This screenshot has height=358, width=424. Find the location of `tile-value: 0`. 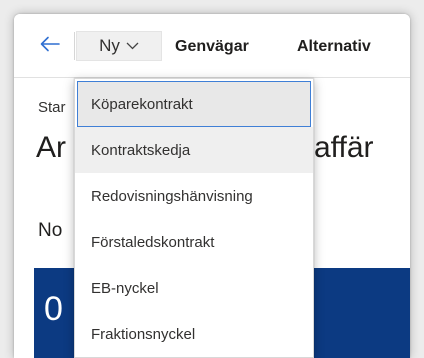

tile-value: 0 is located at coordinates (53, 309).